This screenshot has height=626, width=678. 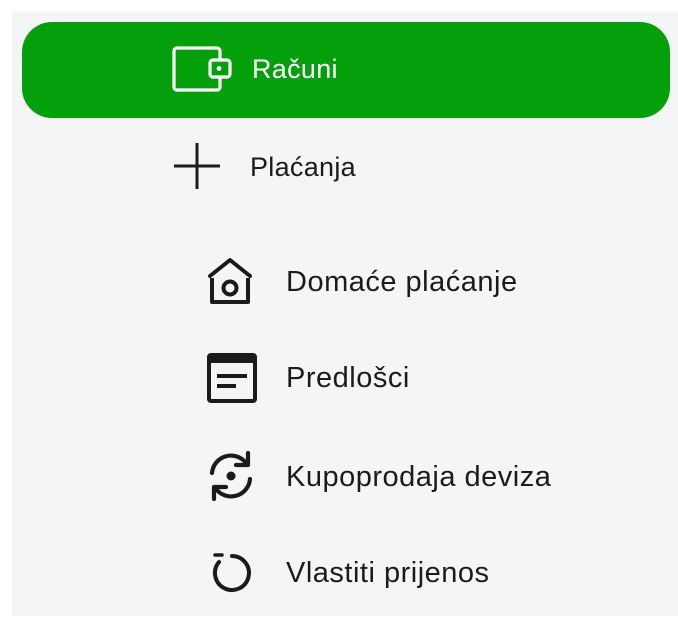 What do you see at coordinates (419, 477) in the screenshot?
I see `menu-item-label: Kupoprodaja deviza` at bounding box center [419, 477].